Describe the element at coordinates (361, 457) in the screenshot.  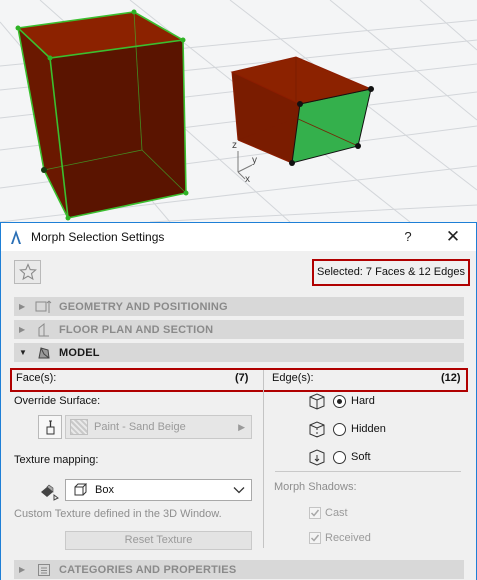
I see `edge-option-label: Soft` at that location.